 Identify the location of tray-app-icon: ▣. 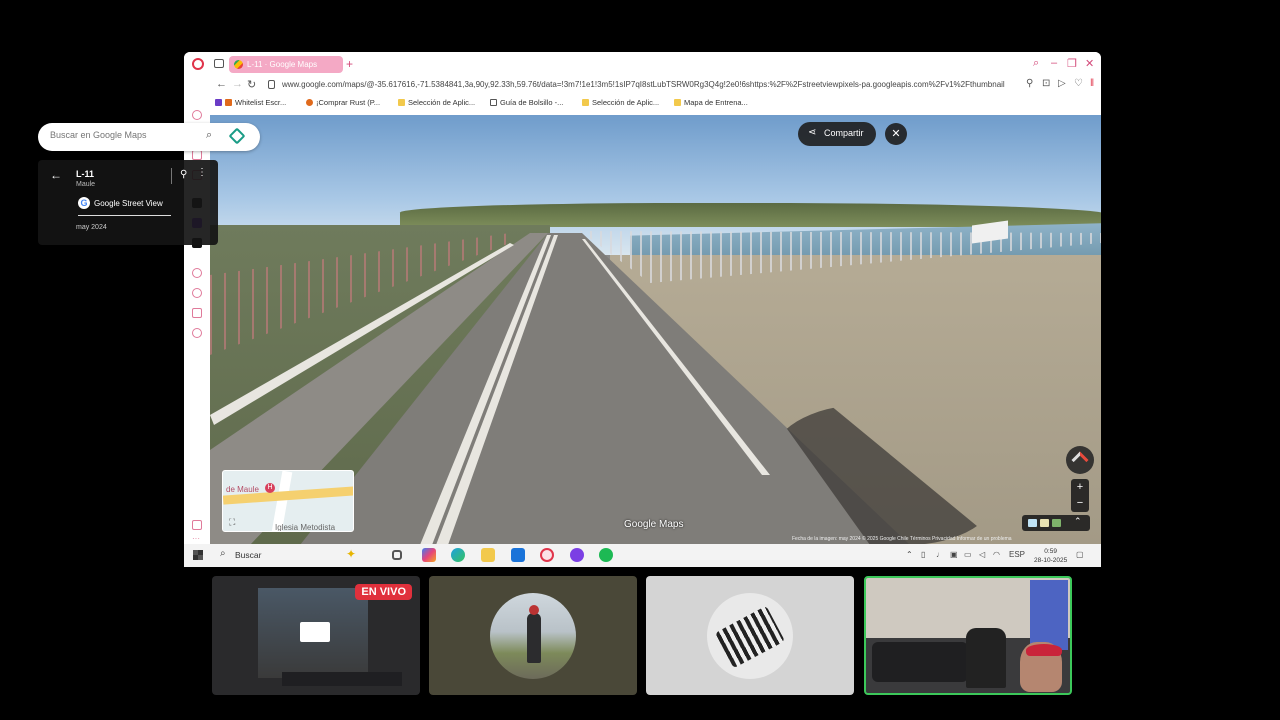
(954, 554).